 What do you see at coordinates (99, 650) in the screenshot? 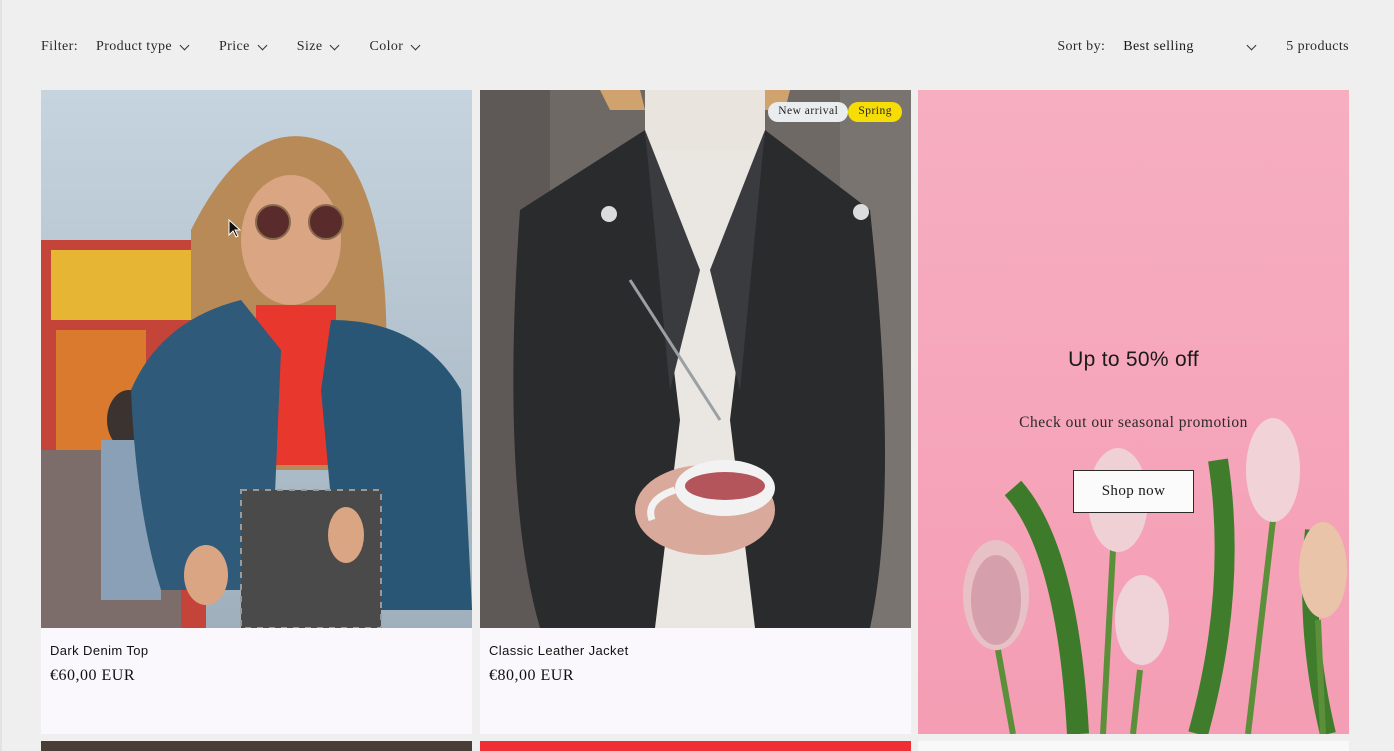
I see `product-title: Dark Denim Top` at bounding box center [99, 650].